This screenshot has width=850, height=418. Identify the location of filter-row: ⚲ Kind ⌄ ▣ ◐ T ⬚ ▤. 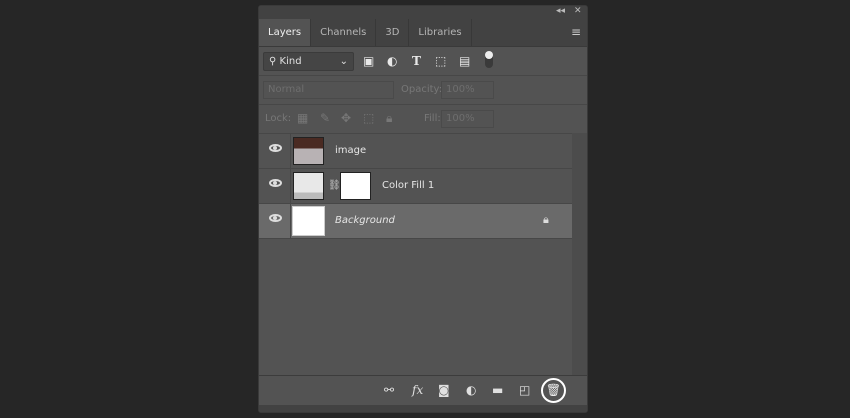
(423, 61).